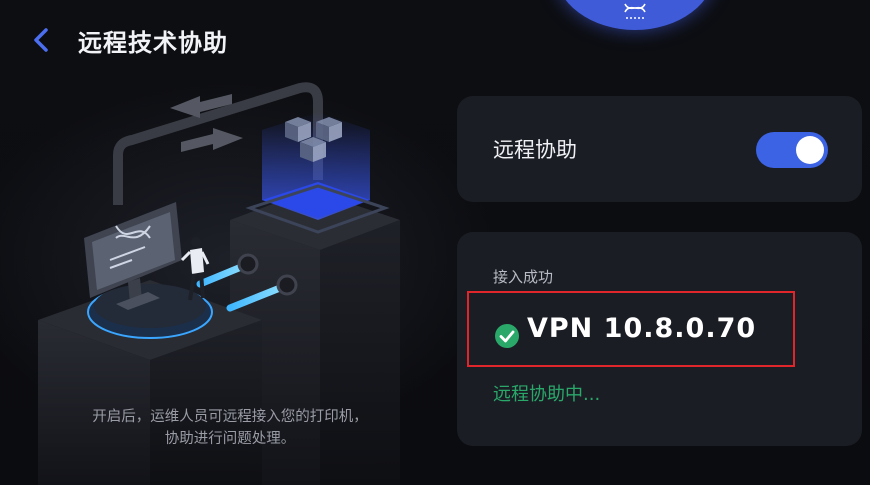 The image size is (870, 485). What do you see at coordinates (642, 328) in the screenshot?
I see `vpn-address: VPN 10.8.0.70` at bounding box center [642, 328].